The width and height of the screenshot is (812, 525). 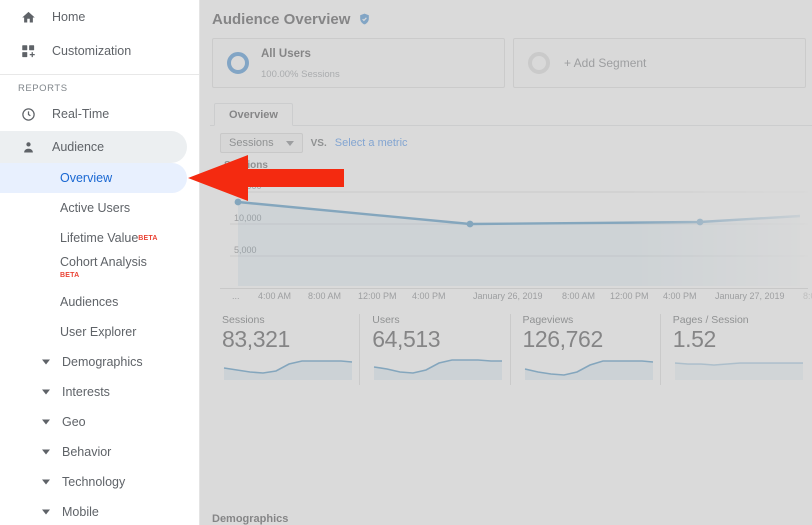 What do you see at coordinates (78, 147) in the screenshot?
I see `sidebar-item-label: Audience` at bounding box center [78, 147].